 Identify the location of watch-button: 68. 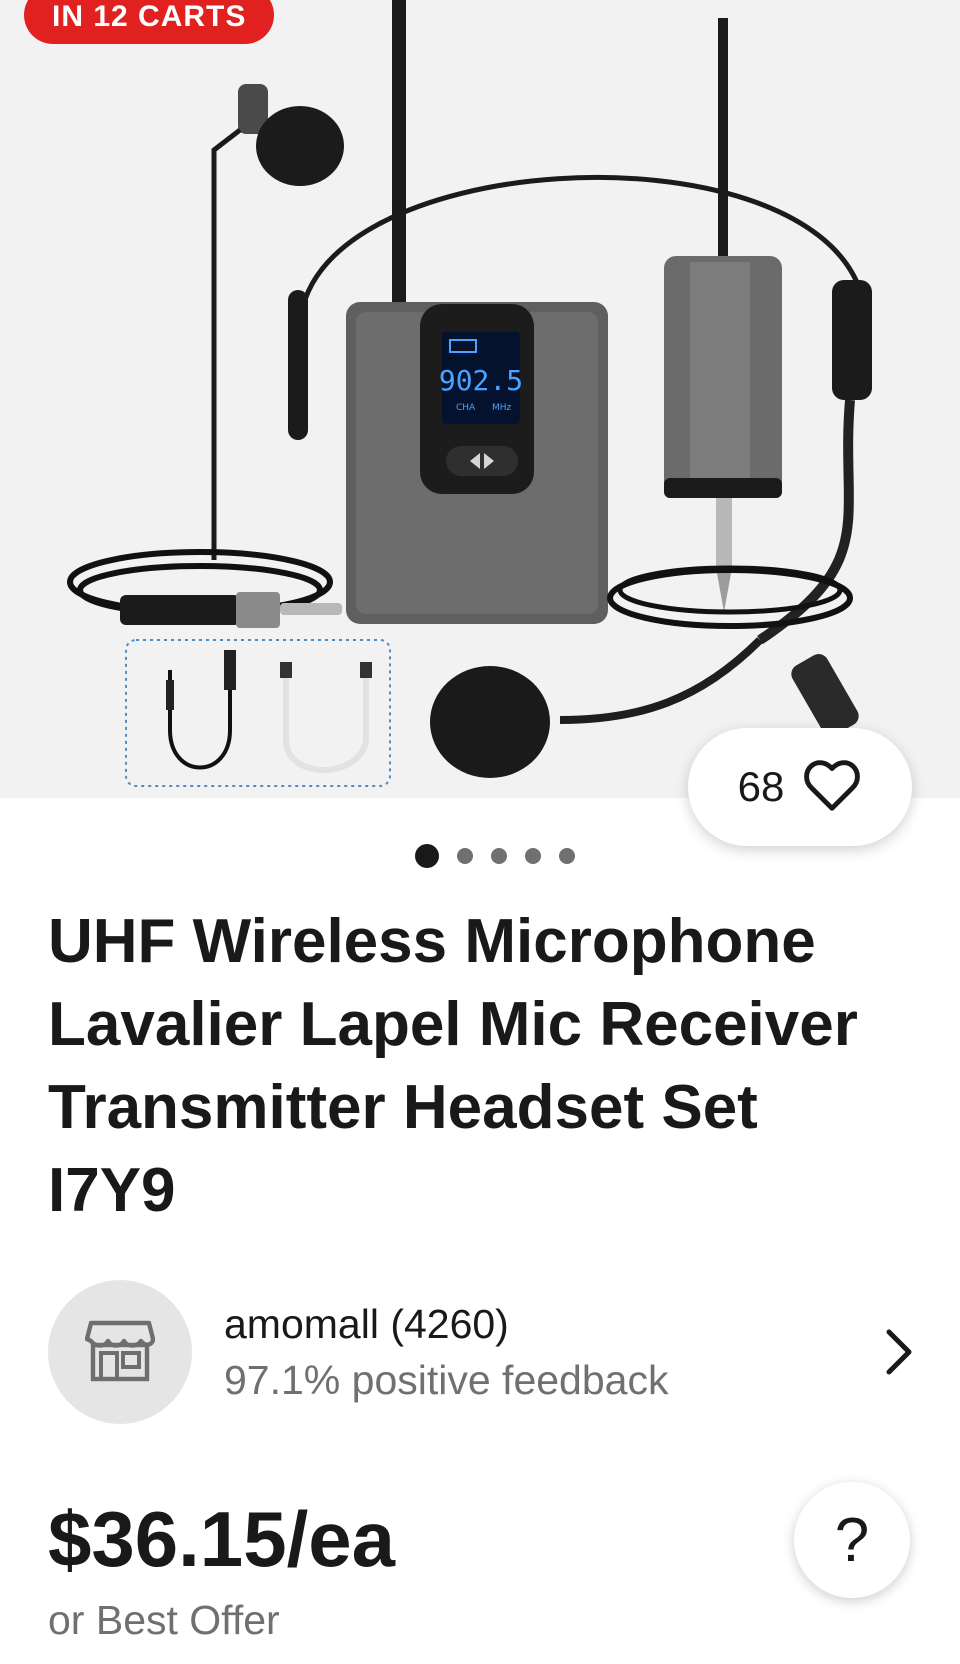
(800, 787).